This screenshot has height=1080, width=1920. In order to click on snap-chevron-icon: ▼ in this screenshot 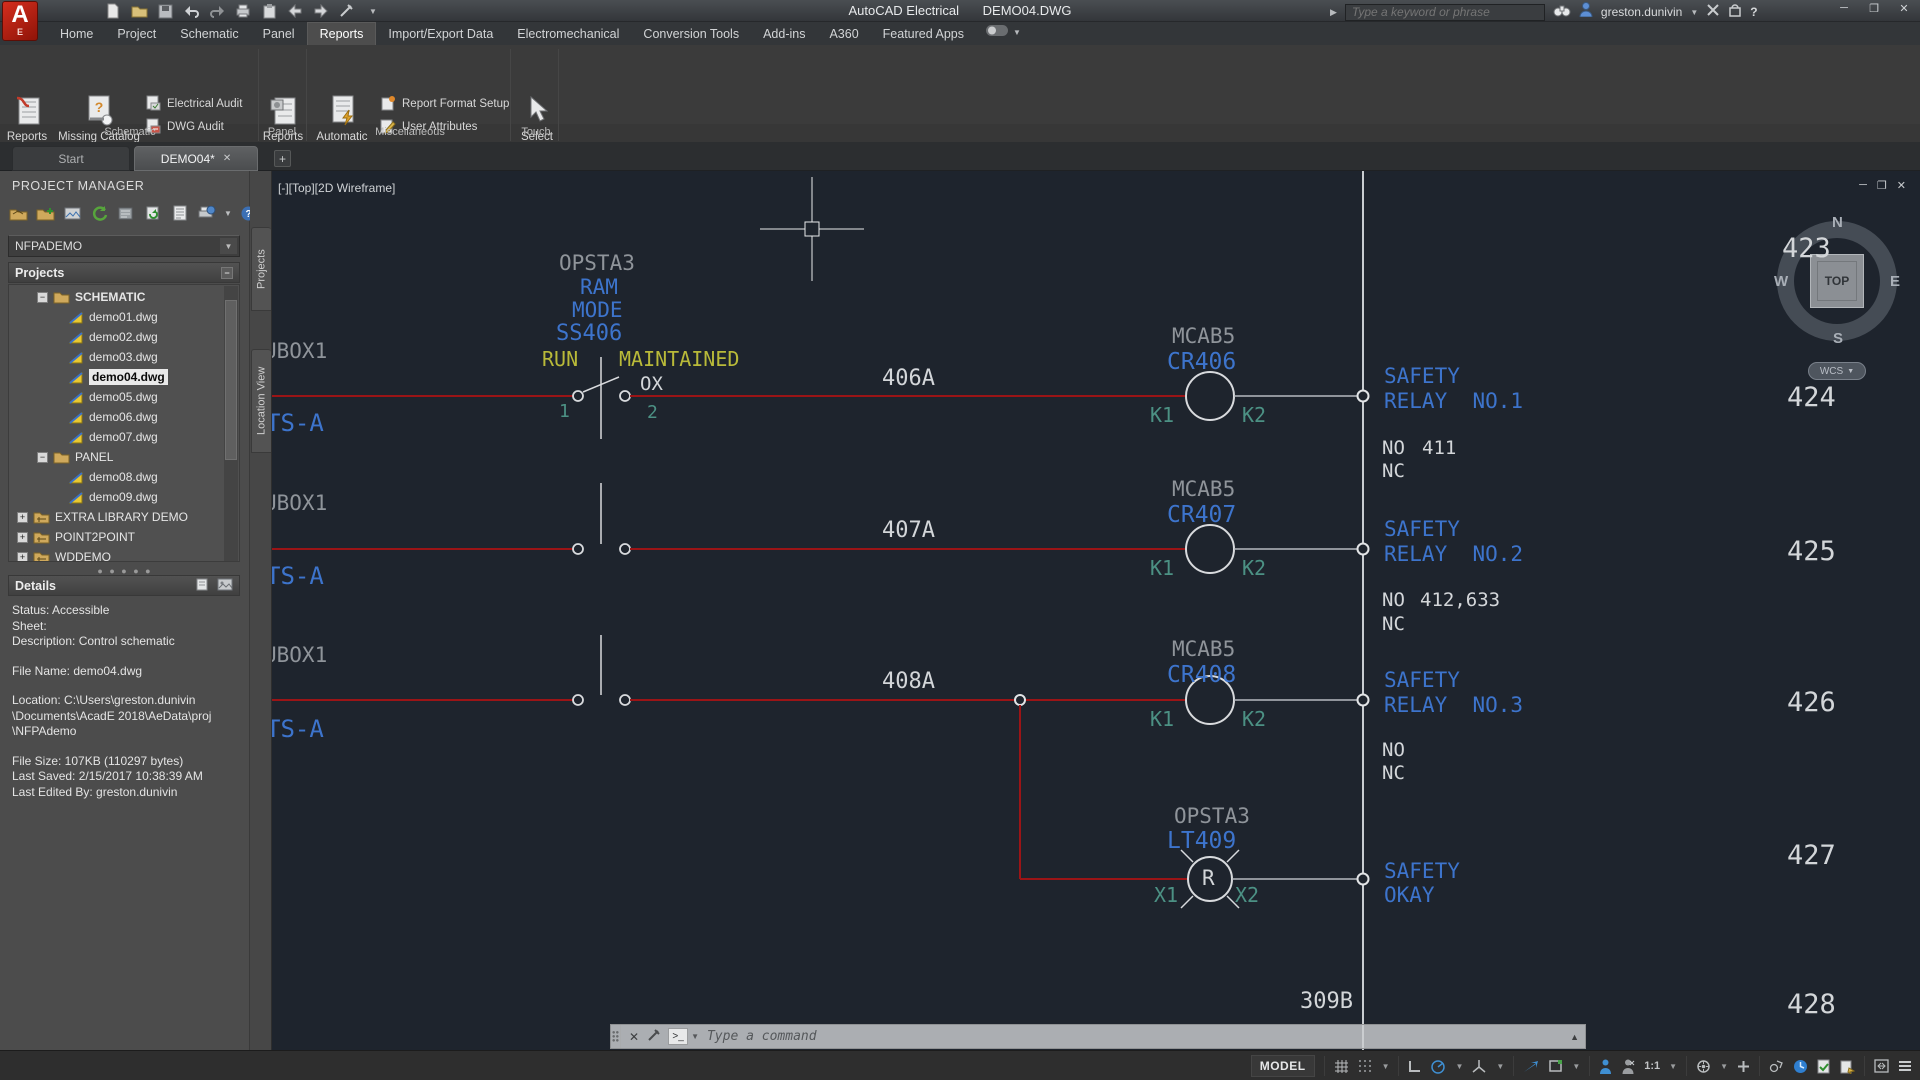, I will do `click(1386, 1066)`.